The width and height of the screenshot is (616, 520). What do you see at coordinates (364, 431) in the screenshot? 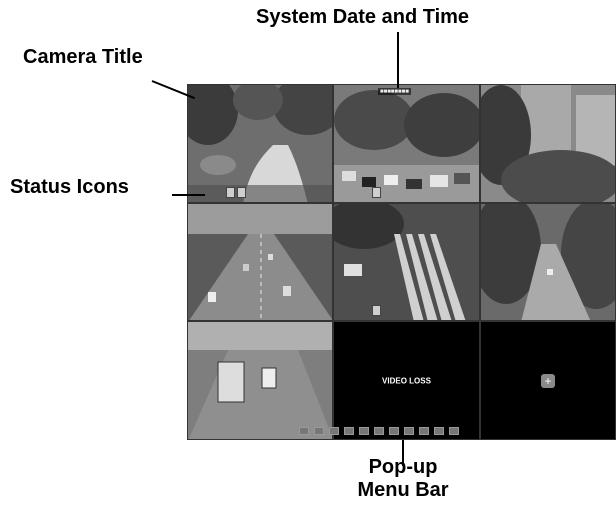
I see `sixteen-view-icon` at bounding box center [364, 431].